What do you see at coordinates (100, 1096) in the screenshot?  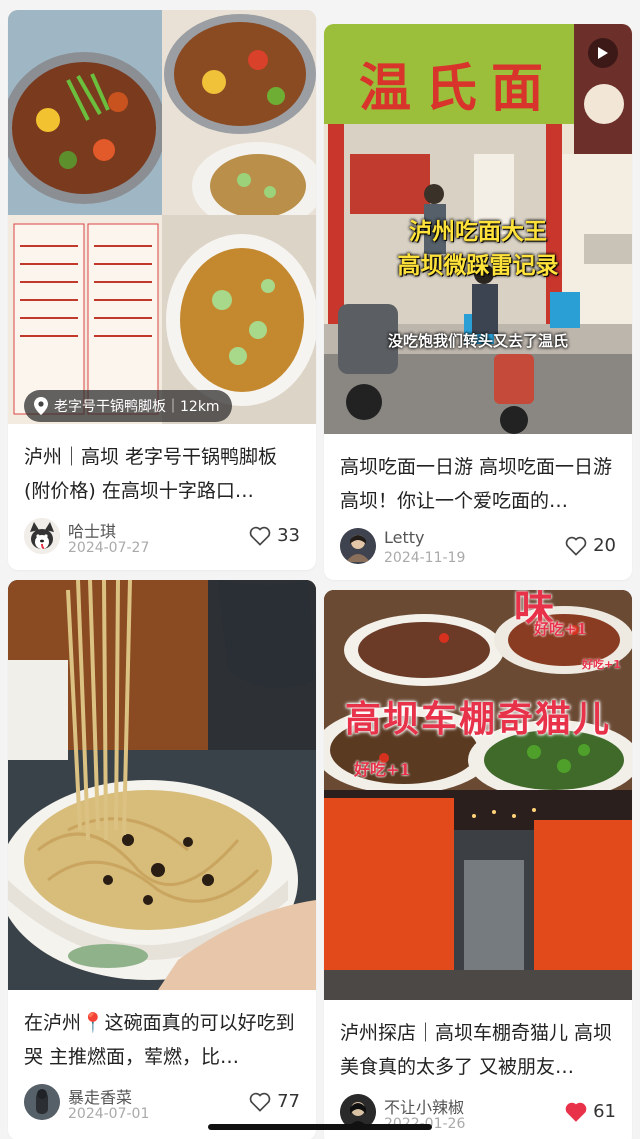 I see `author-name: 暴走香菜` at bounding box center [100, 1096].